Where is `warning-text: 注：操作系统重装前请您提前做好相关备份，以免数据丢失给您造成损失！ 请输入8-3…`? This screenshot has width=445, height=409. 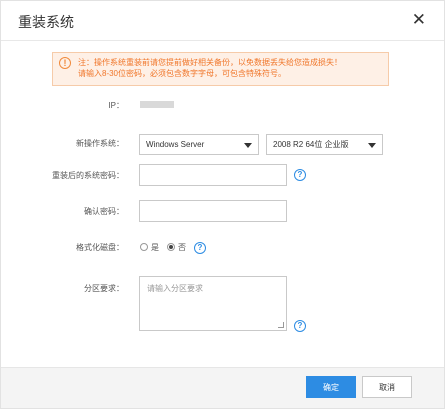 warning-text: 注：操作系统重装前请您提前做好相关备份，以免数据丢失给您造成损失！ 请输入8-3… is located at coordinates (210, 68).